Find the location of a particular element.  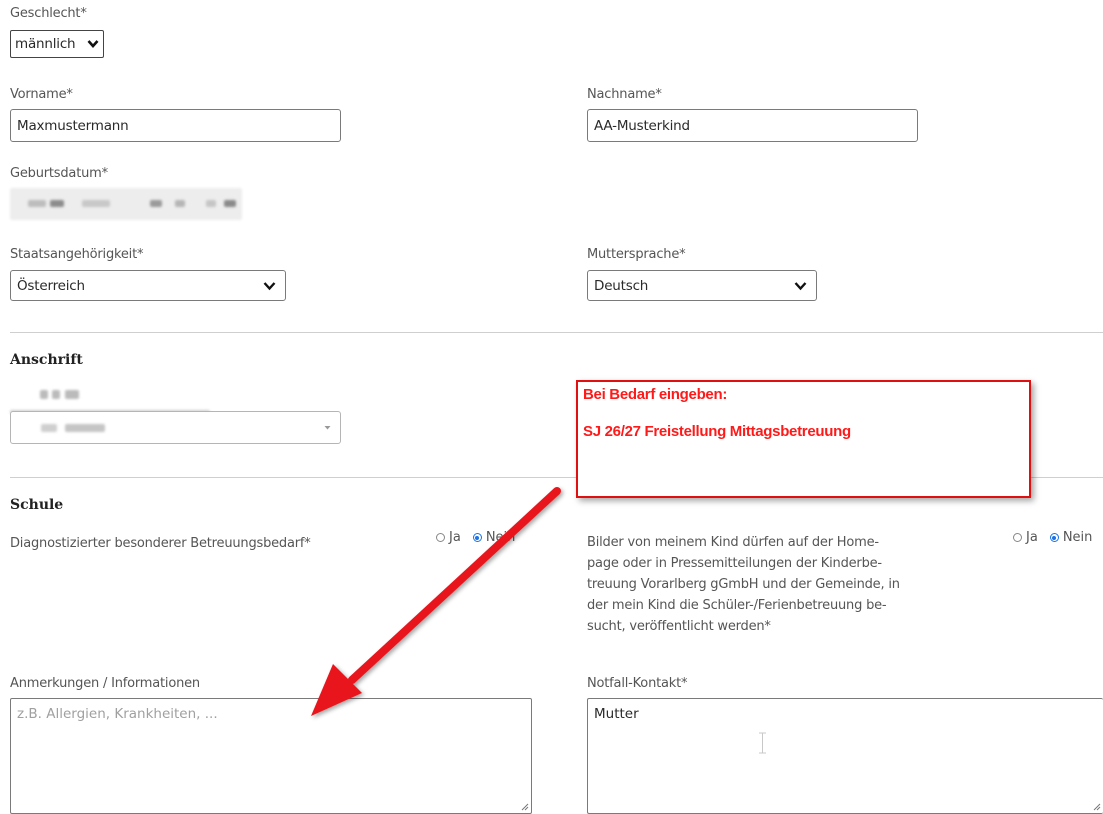

care-needs-no-radio is located at coordinates (477, 537).